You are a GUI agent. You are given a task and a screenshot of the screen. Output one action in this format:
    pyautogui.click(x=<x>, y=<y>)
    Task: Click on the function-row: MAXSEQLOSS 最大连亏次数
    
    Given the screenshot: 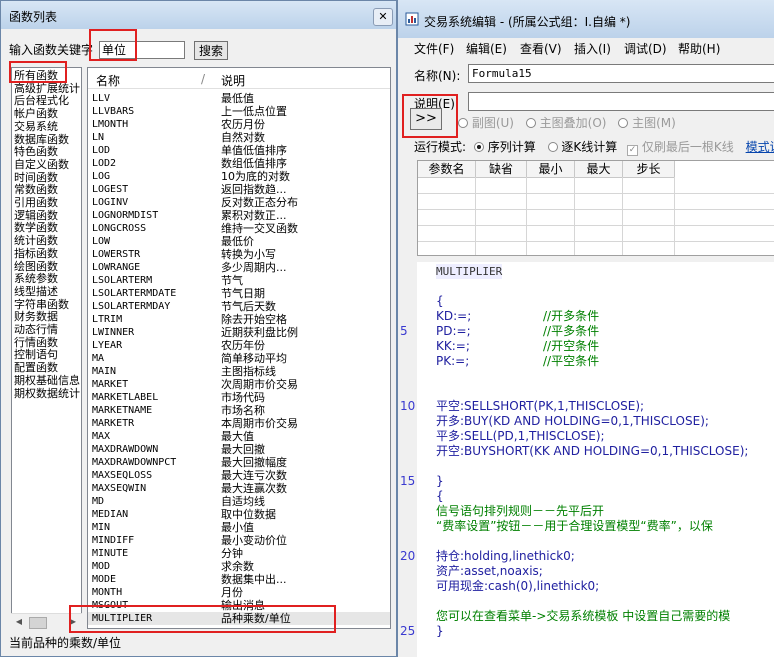 What is the action you would take?
    pyautogui.click(x=239, y=475)
    